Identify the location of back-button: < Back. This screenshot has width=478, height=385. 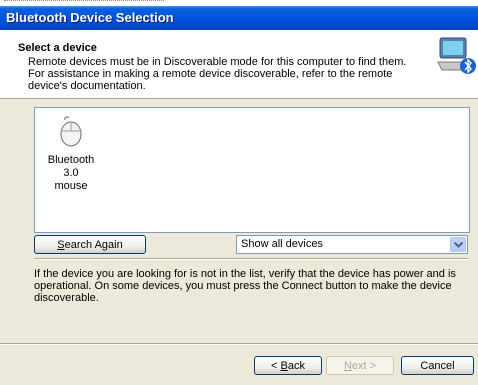
(288, 365).